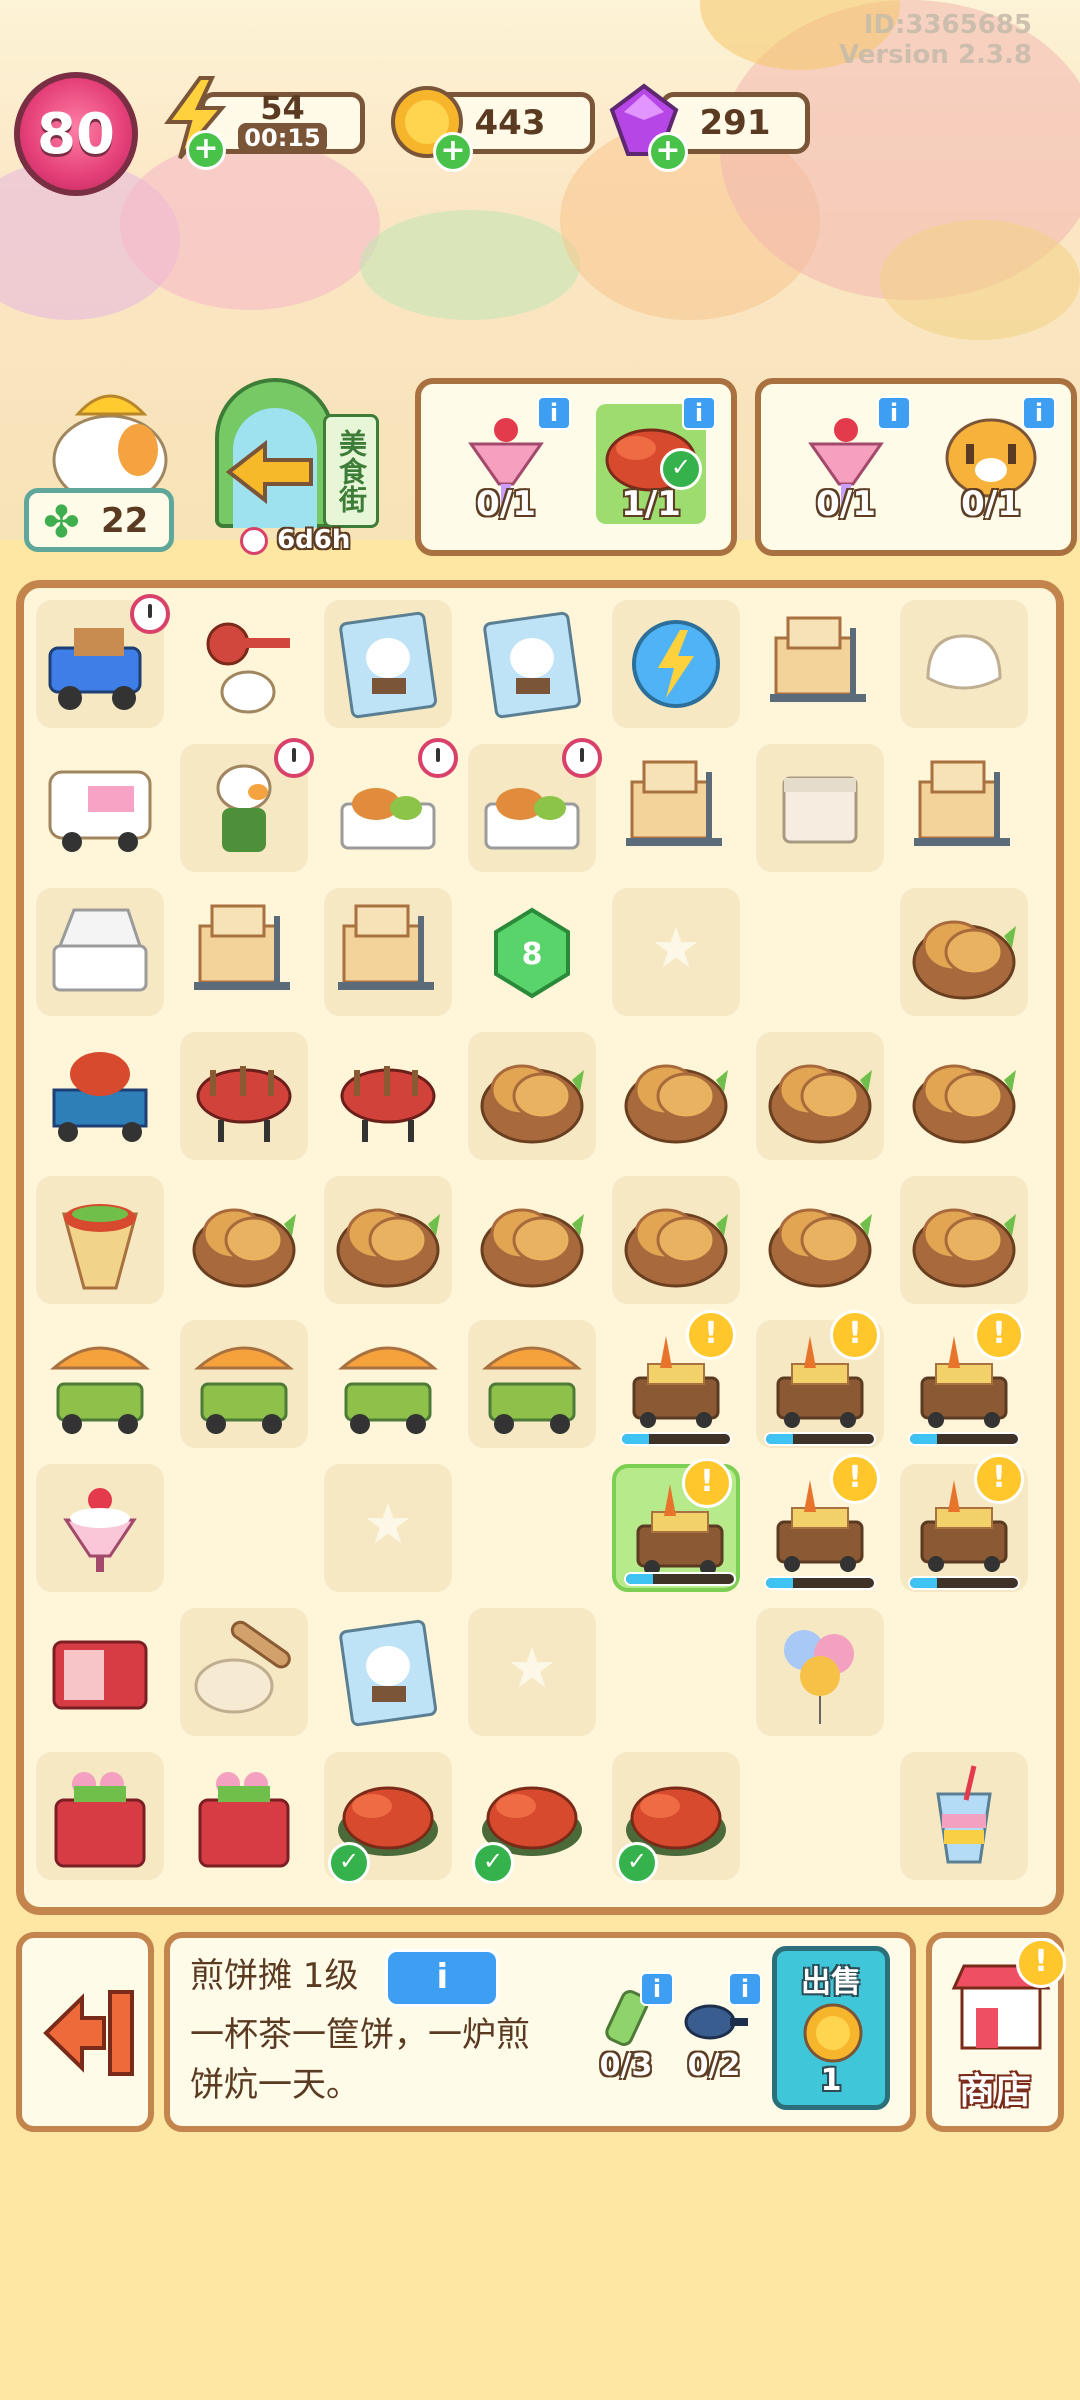  Describe the element at coordinates (916, 467) in the screenshot. I see `order-card-2: 0/1 i 0/1 i` at that location.